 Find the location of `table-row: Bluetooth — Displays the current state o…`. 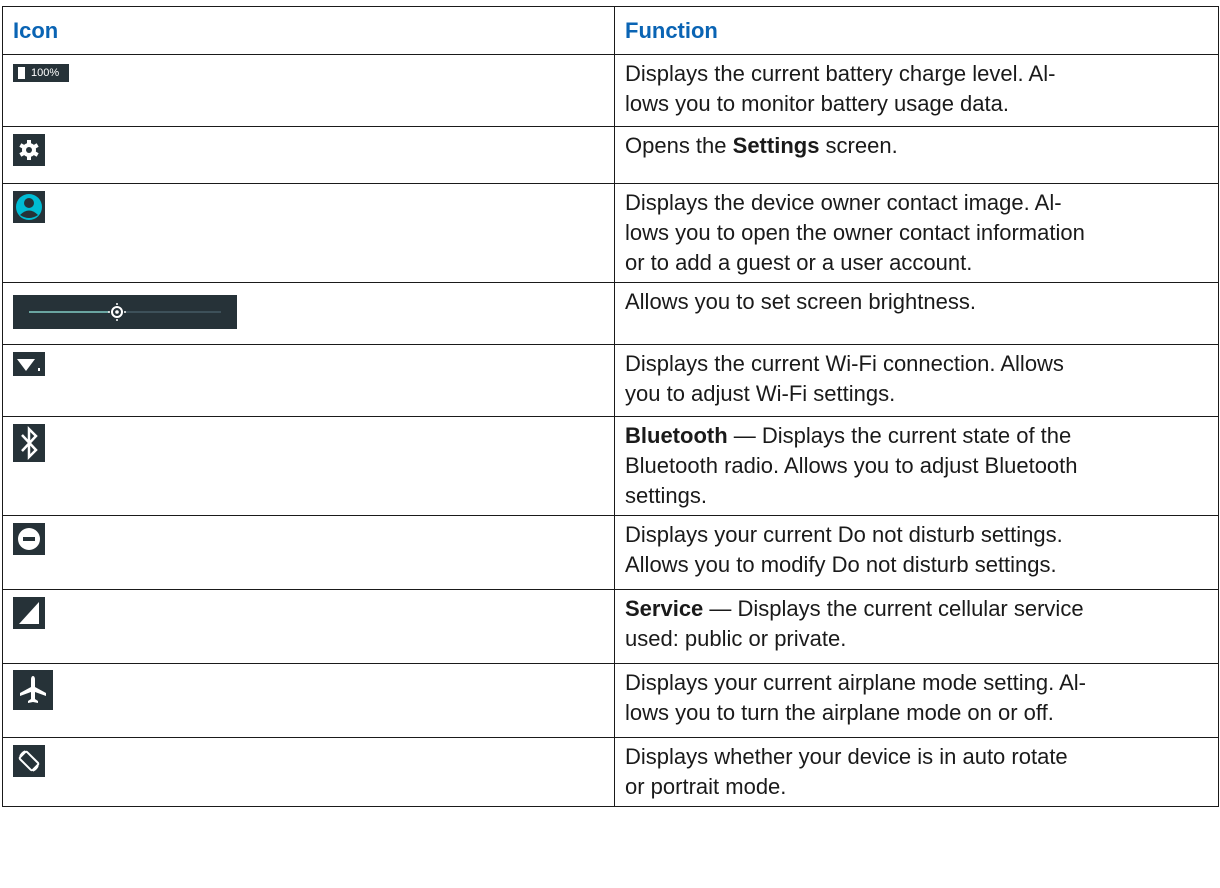

table-row: Bluetooth — Displays the current state o… is located at coordinates (610, 466).